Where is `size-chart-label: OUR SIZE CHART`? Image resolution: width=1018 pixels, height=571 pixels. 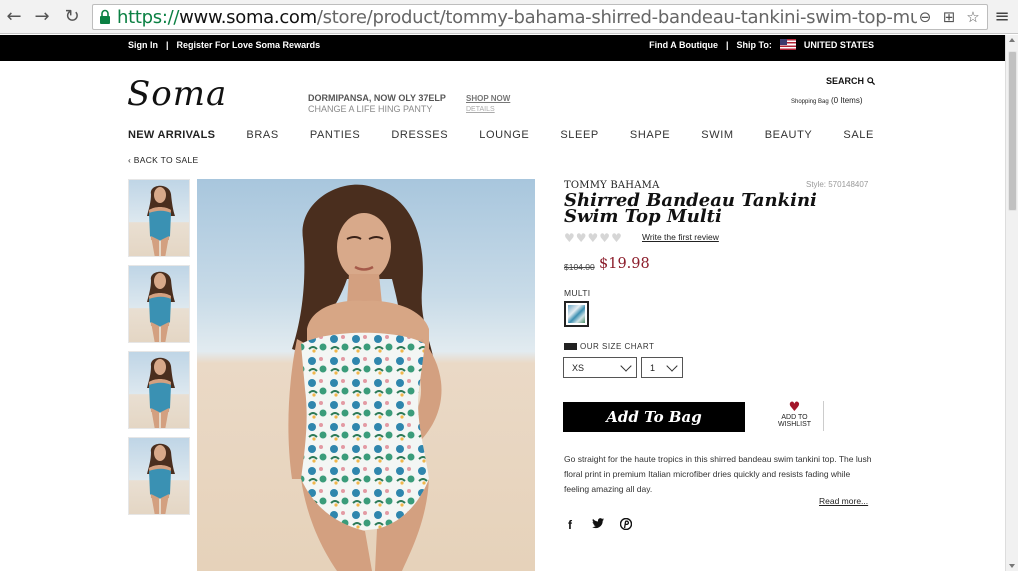 size-chart-label: OUR SIZE CHART is located at coordinates (617, 346).